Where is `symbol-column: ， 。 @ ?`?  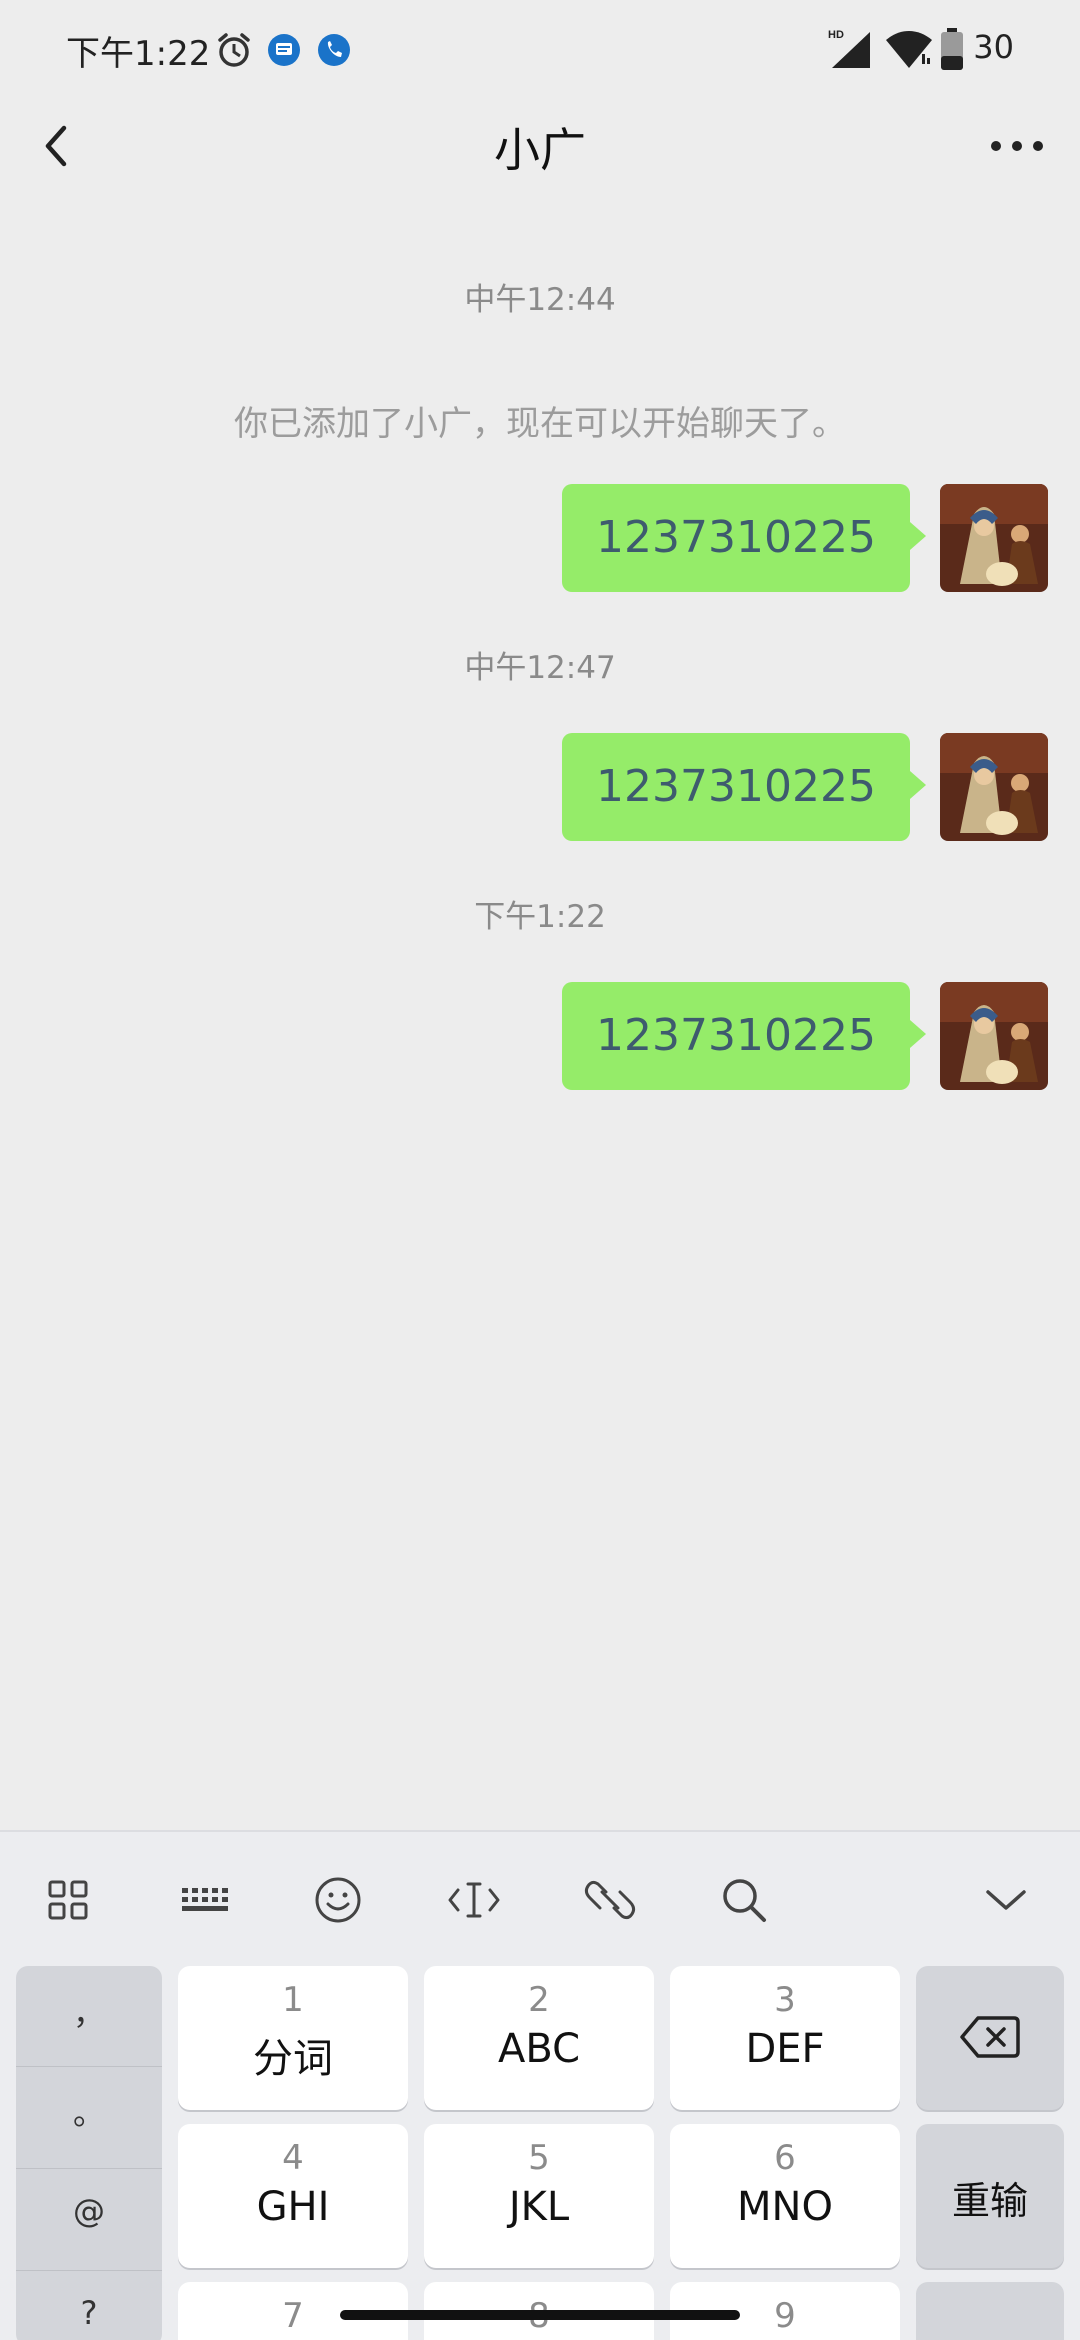 symbol-column: ， 。 @ ? is located at coordinates (89, 2153).